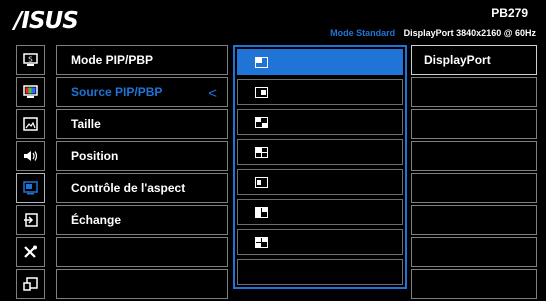  I want to click on model-name: PB279, so click(509, 13).